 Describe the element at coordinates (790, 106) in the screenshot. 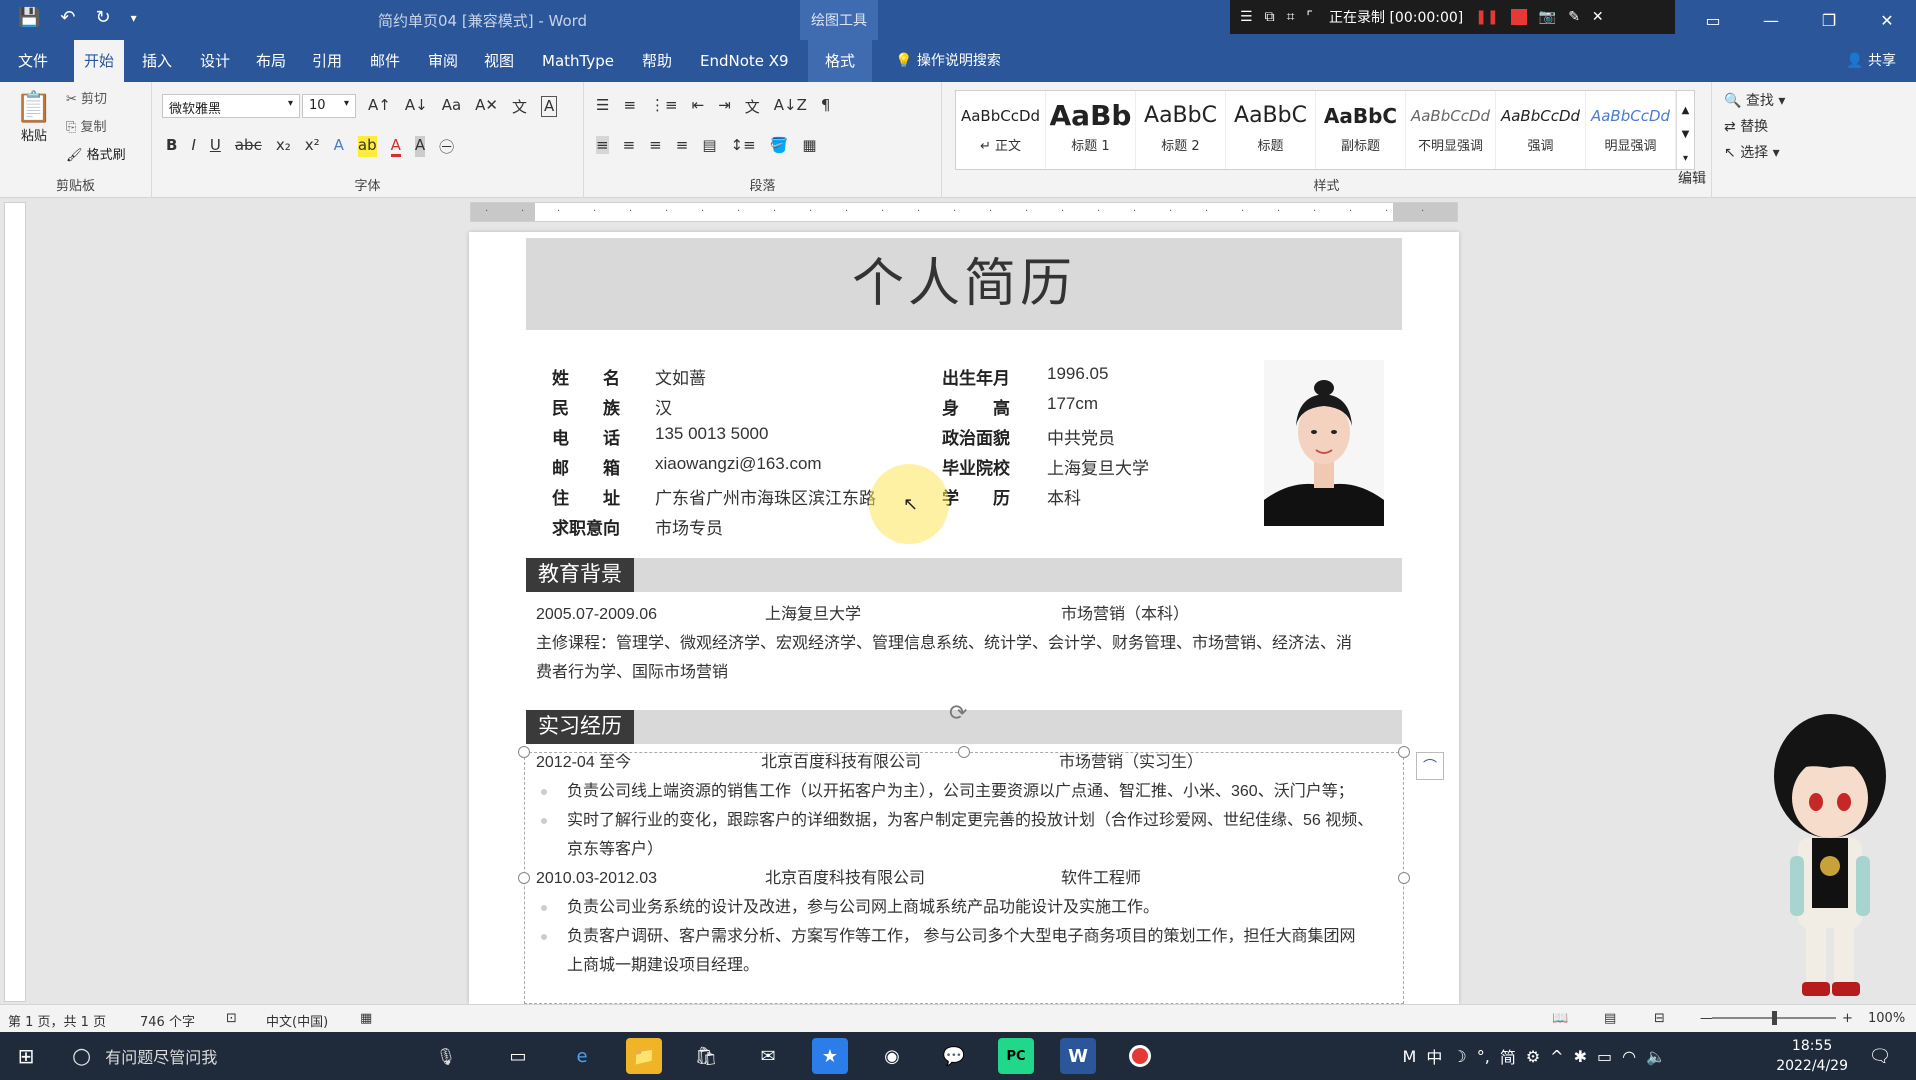

I see `sort-icon: A↓Z` at that location.